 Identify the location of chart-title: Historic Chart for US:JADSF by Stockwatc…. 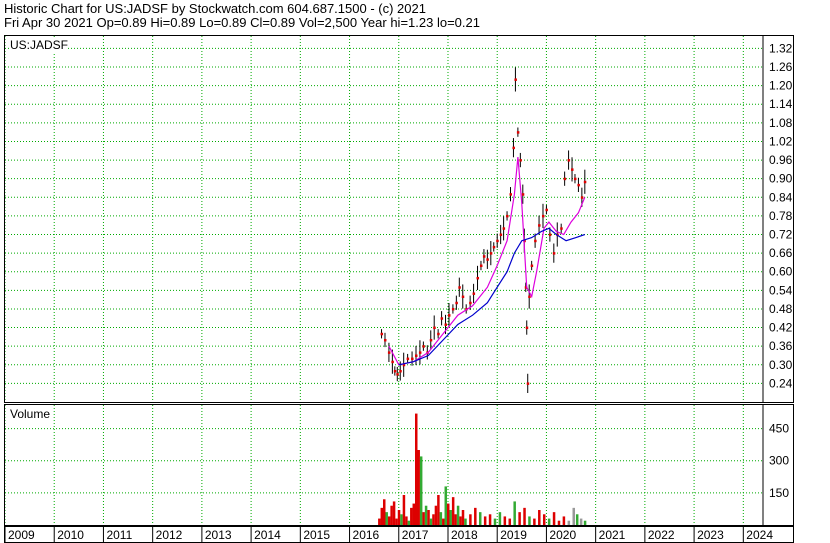
(215, 8).